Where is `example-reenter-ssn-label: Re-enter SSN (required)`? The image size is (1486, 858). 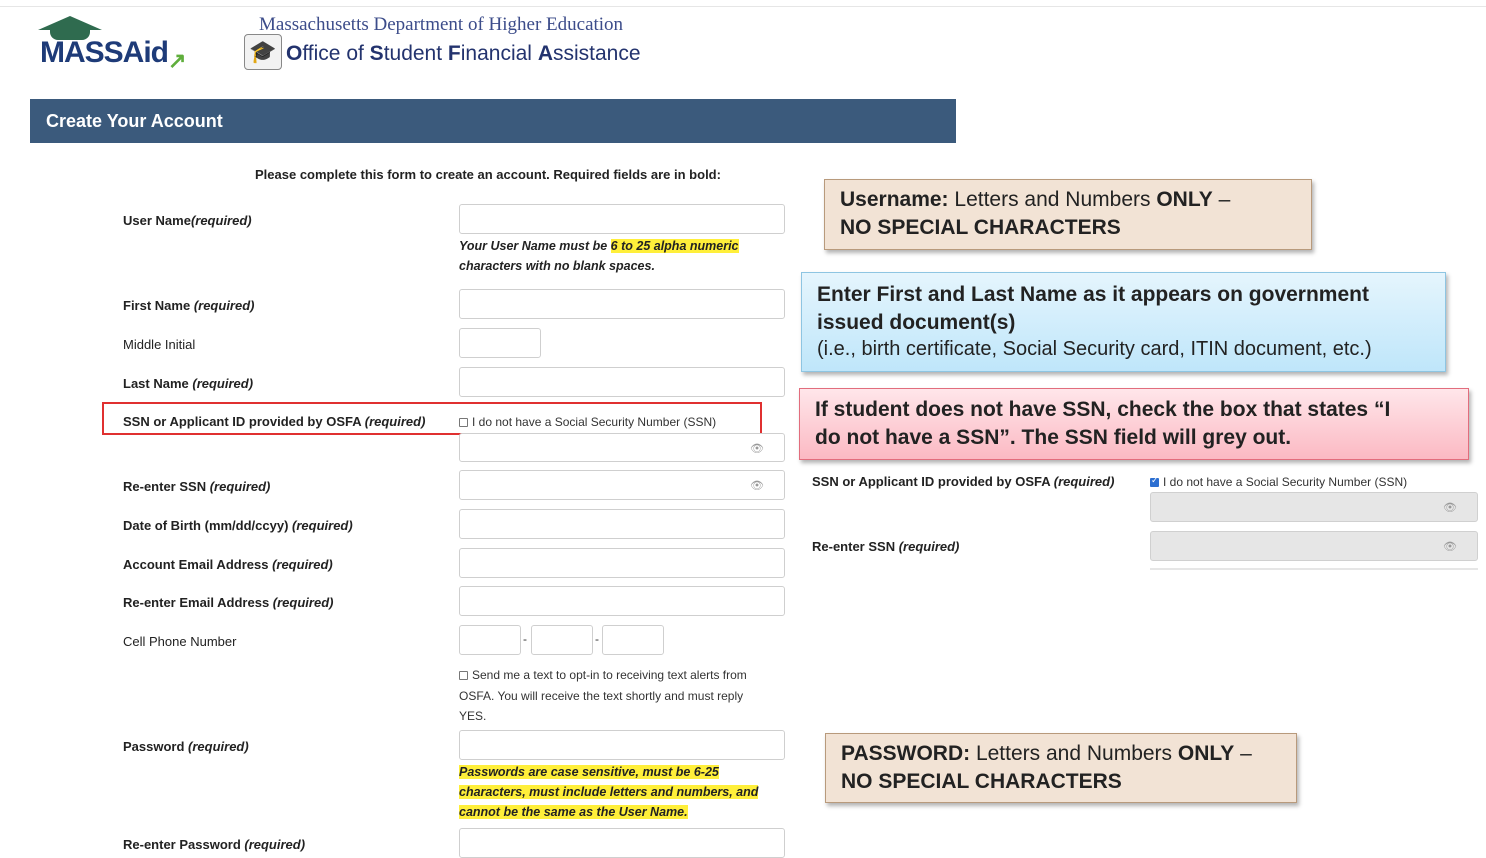
example-reenter-ssn-label: Re-enter SSN (required) is located at coordinates (886, 546).